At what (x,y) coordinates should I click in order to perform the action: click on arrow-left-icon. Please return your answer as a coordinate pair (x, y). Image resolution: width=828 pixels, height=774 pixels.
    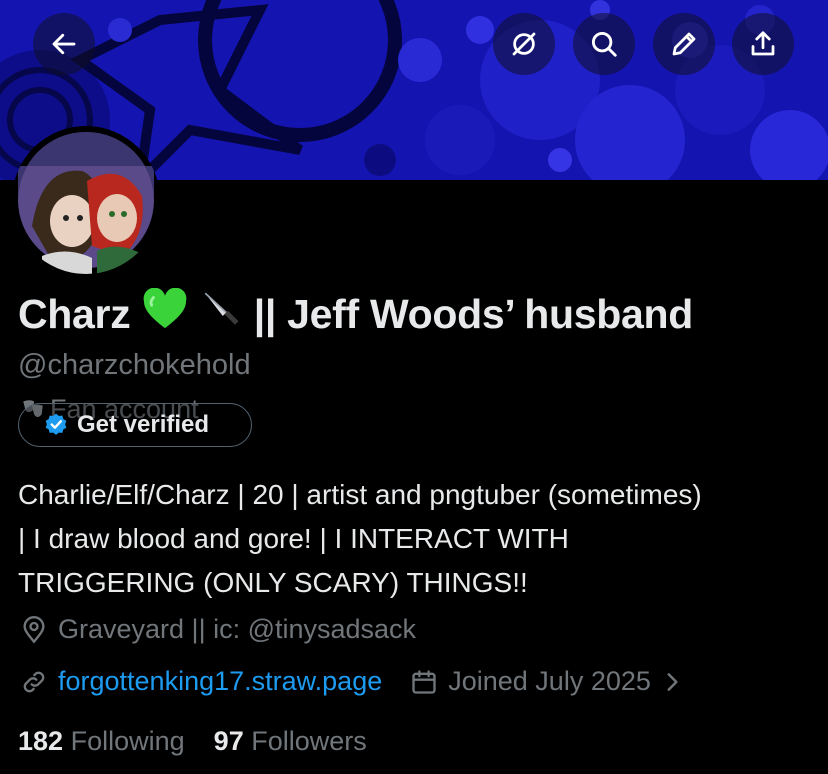
    Looking at the image, I should click on (64, 44).